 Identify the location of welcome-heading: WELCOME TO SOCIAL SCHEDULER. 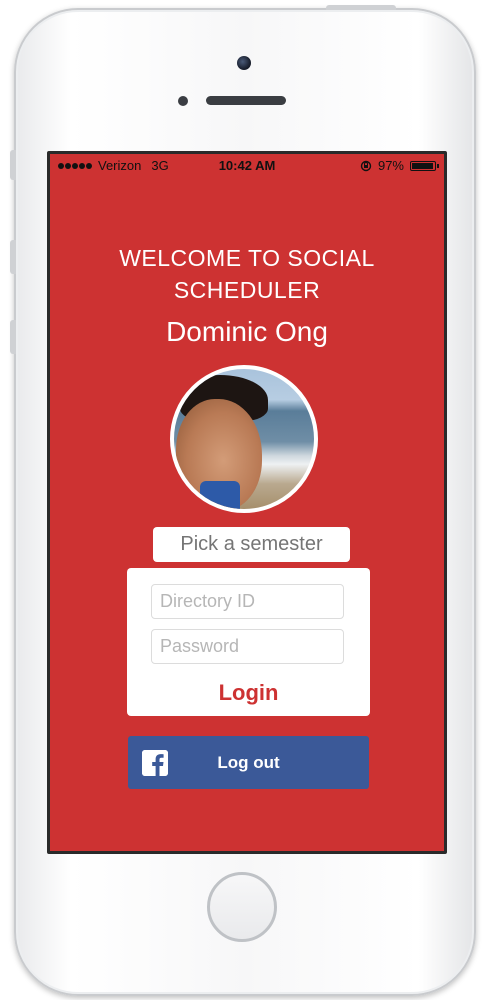
(247, 274).